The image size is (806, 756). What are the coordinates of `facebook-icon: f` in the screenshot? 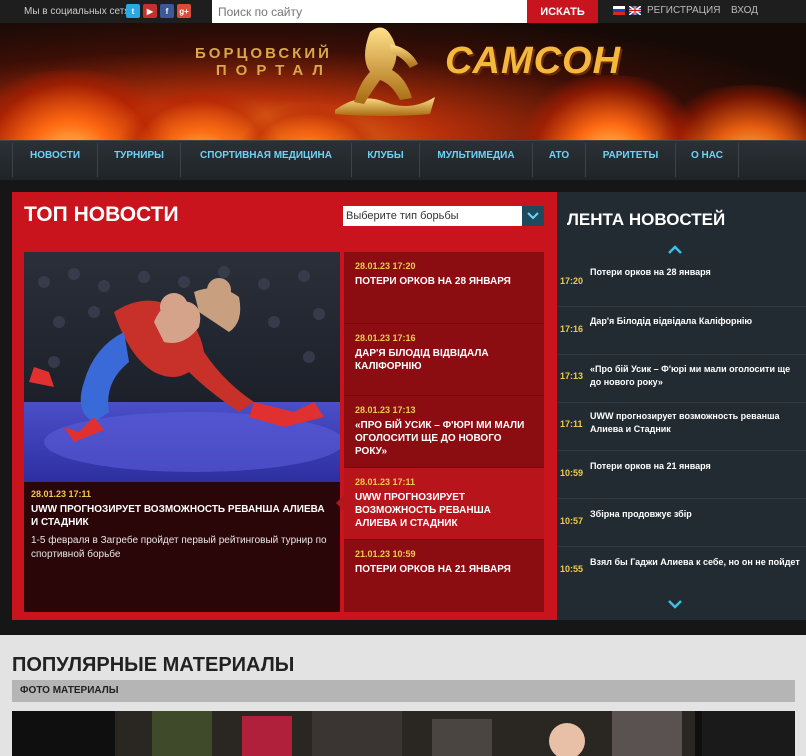 It's located at (167, 11).